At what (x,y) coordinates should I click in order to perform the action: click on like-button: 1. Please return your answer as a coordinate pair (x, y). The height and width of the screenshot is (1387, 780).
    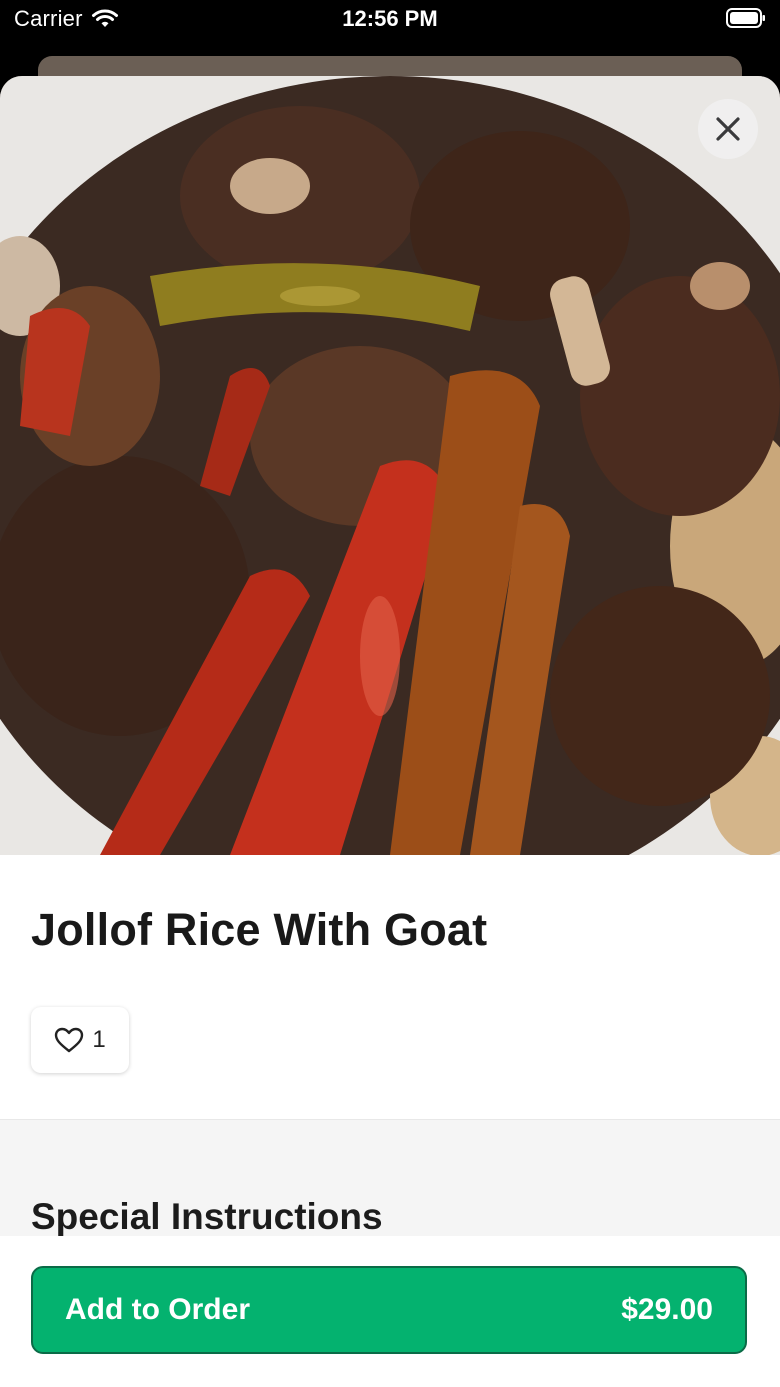
    Looking at the image, I should click on (80, 1040).